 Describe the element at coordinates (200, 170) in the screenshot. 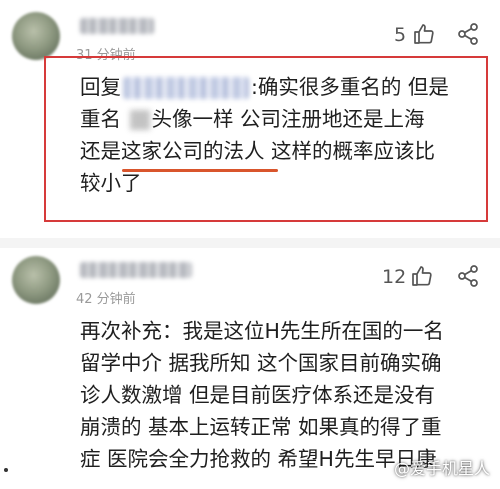

I see `highlight-underline` at that location.